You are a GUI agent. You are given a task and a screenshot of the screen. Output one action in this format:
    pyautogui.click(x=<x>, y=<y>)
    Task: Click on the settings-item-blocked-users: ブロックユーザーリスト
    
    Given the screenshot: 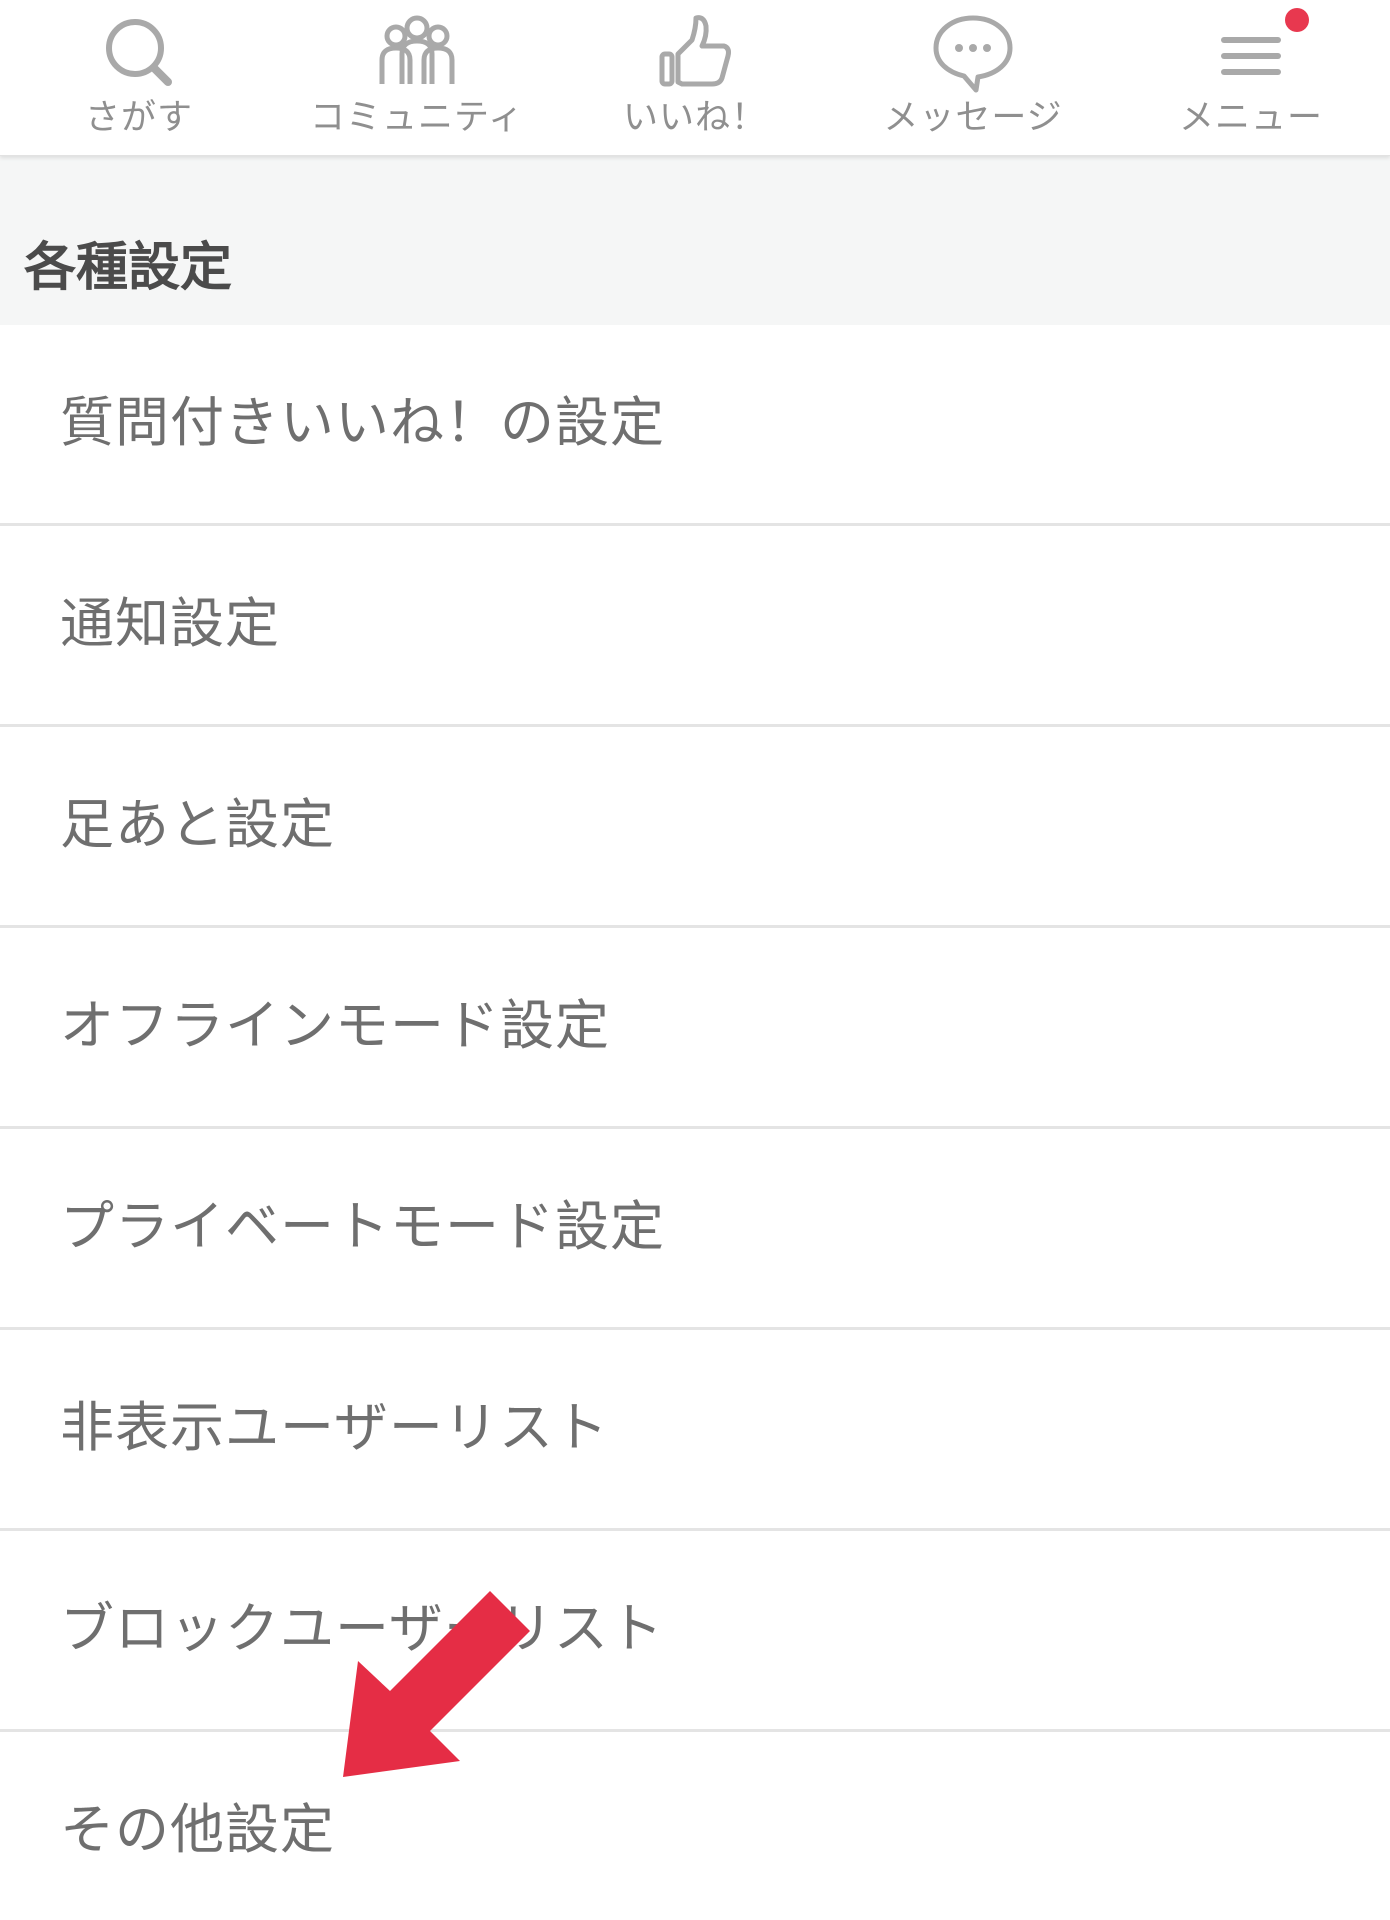 What is the action you would take?
    pyautogui.click(x=695, y=1631)
    